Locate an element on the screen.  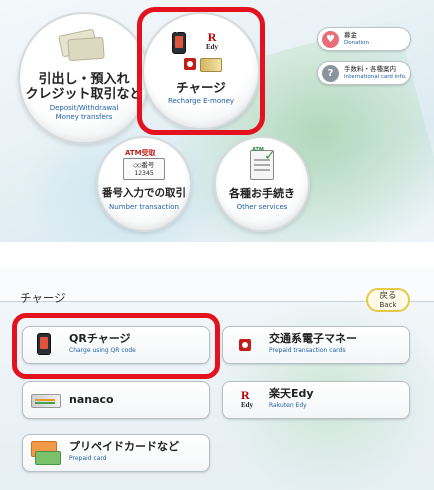
transit-emoney-button: 交通系電子マネー Prepaid transaction cards is located at coordinates (316, 345).